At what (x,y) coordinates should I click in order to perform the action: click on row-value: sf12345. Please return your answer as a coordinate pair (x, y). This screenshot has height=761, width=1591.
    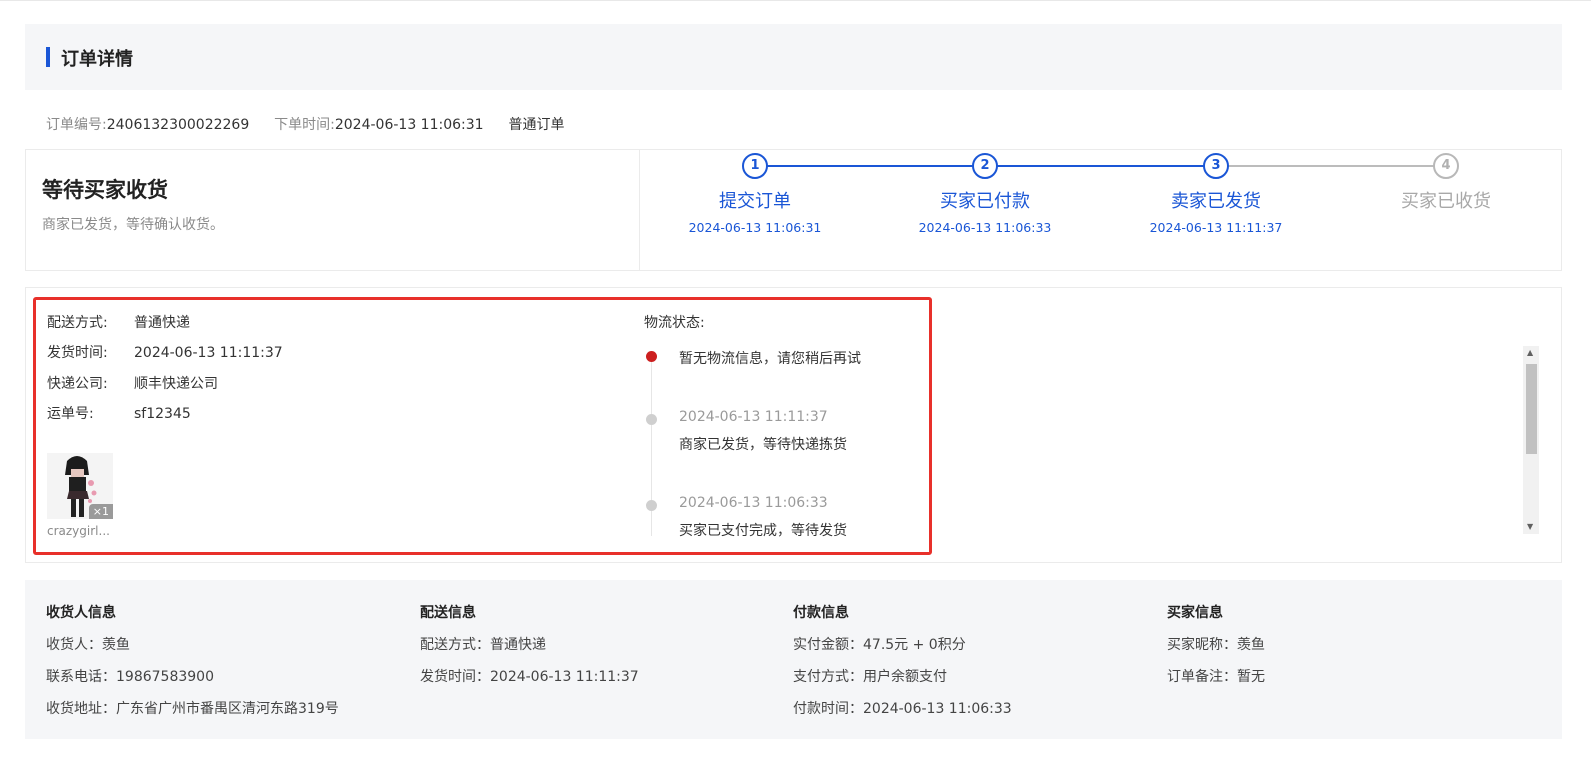
    Looking at the image, I should click on (162, 414).